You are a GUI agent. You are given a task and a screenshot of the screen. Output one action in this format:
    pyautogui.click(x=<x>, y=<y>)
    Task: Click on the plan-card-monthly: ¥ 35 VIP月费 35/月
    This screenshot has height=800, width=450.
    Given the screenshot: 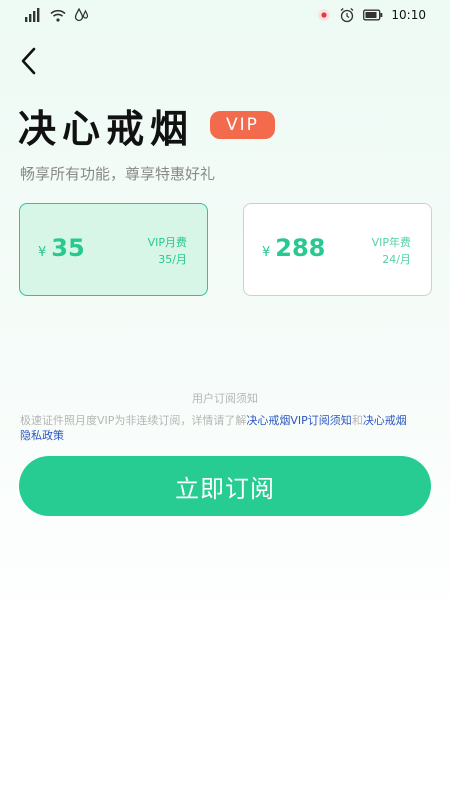 What is the action you would take?
    pyautogui.click(x=113, y=249)
    